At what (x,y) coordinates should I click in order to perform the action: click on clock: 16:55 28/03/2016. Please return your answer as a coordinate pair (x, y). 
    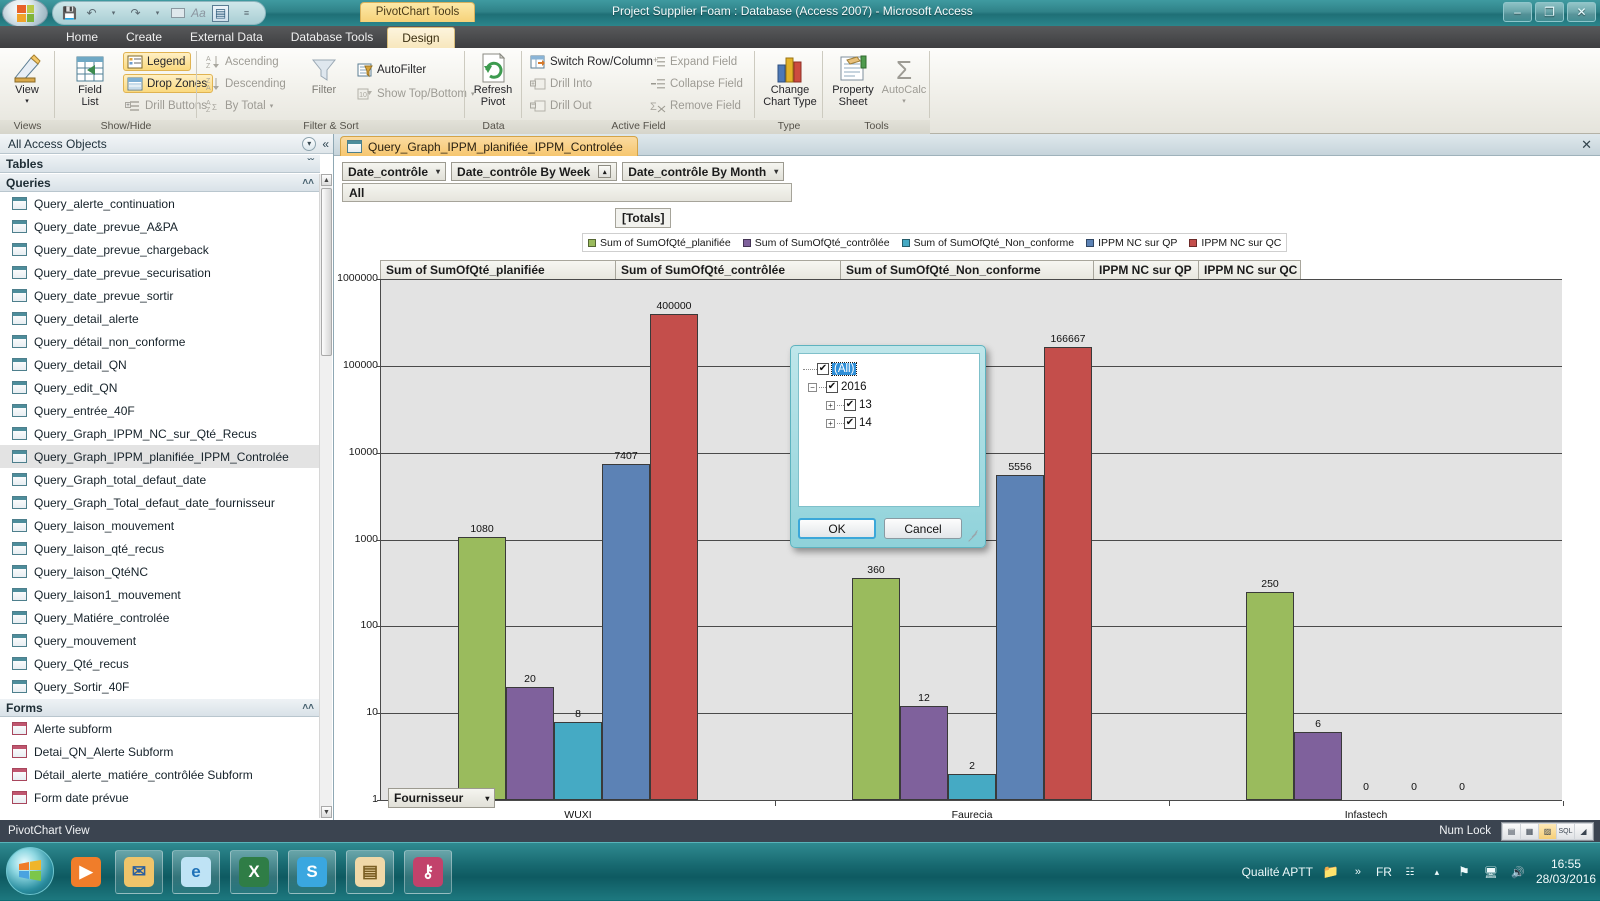
    Looking at the image, I should click on (1566, 872).